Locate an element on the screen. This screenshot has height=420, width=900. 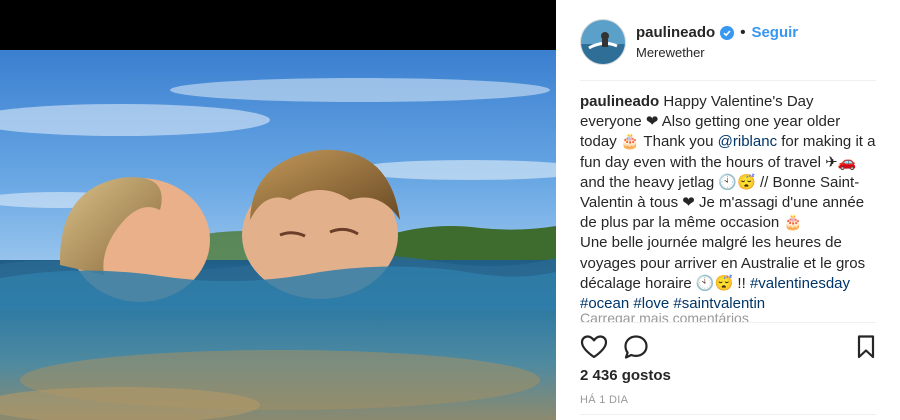
mention-link: @riblanc is located at coordinates (747, 141).